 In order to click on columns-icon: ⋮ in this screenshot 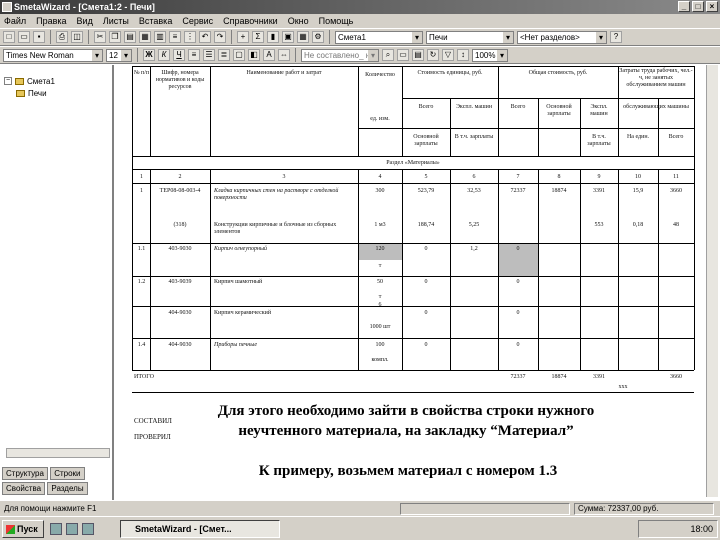, I will do `click(190, 37)`.